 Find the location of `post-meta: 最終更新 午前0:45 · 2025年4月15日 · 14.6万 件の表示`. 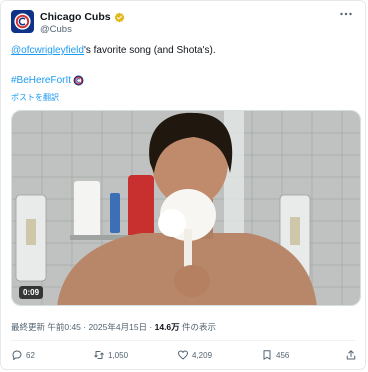

post-meta: 最終更新 午前0:45 · 2025年4月15日 · 14.6万 件の表示 is located at coordinates (113, 327).